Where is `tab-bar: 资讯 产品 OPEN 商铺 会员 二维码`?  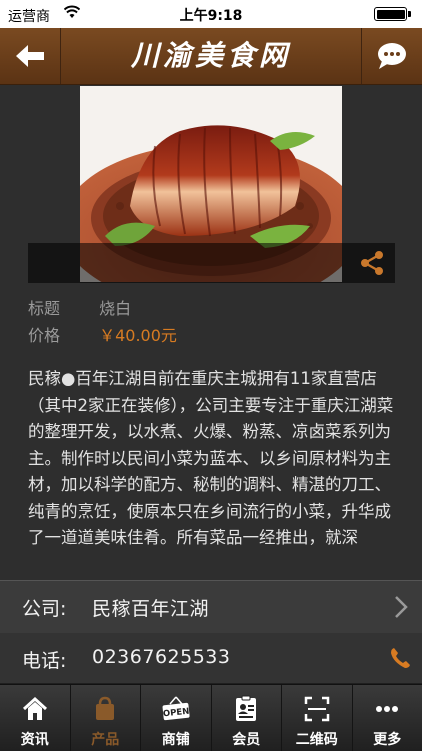
tab-bar: 资讯 产品 OPEN 商铺 会员 二维码 is located at coordinates (211, 717).